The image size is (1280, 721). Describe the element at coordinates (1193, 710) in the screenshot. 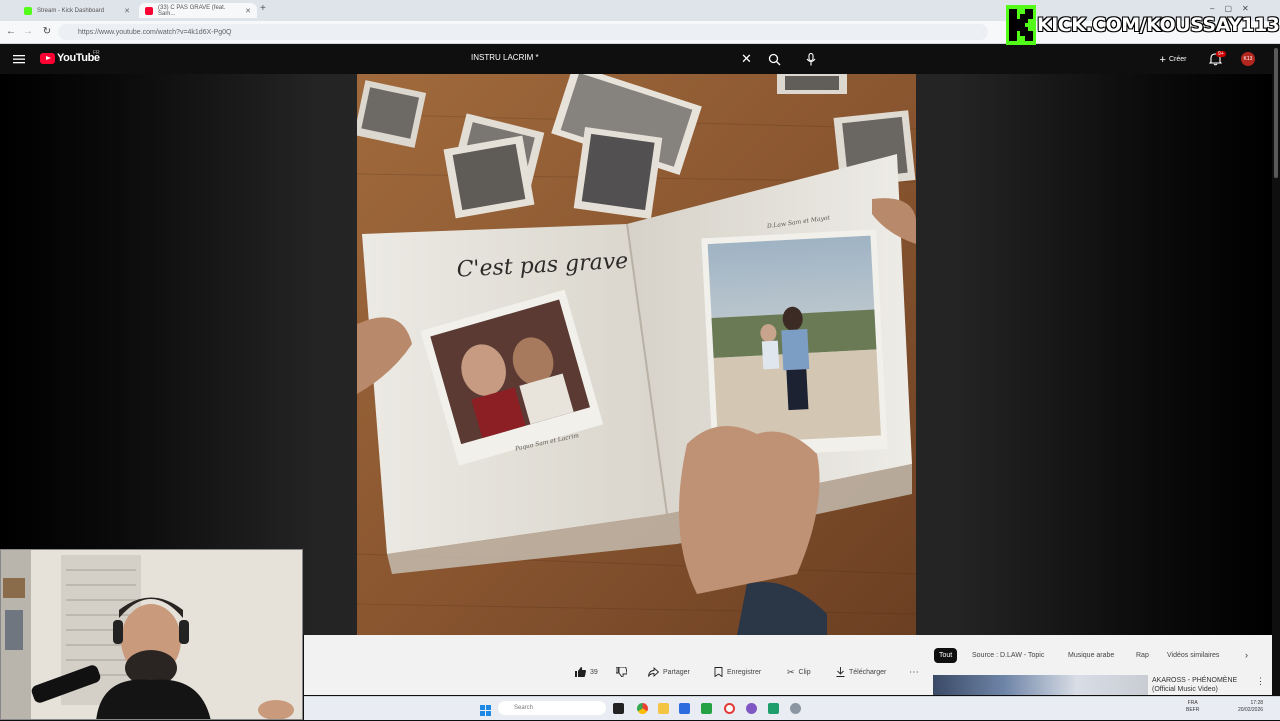

I see `language-layout: BEFR` at that location.